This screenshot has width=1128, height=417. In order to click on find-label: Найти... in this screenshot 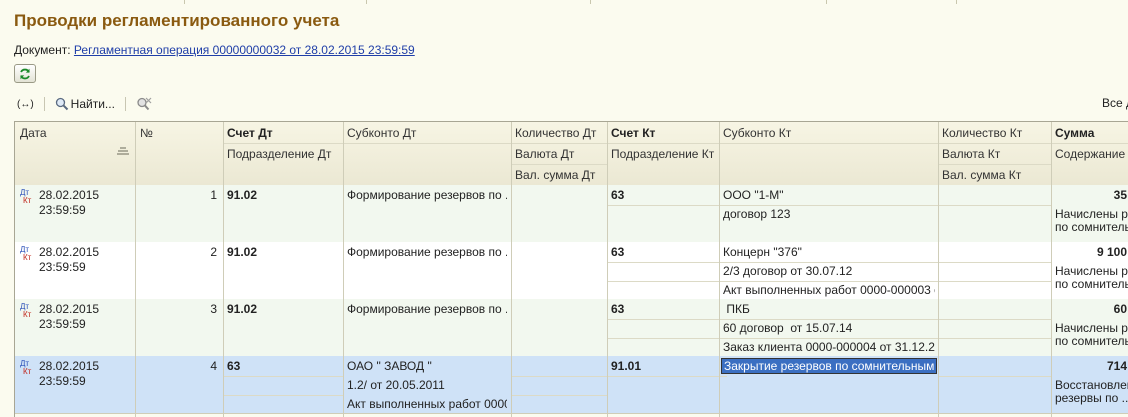, I will do `click(92, 104)`.